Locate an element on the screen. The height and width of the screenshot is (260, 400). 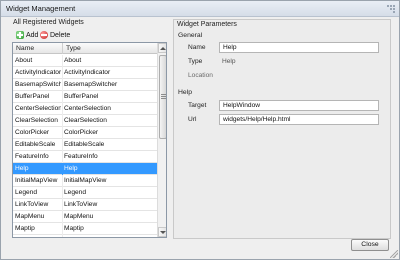
table-row: FeatureInfo FeatureInfo is located at coordinates (85, 157).